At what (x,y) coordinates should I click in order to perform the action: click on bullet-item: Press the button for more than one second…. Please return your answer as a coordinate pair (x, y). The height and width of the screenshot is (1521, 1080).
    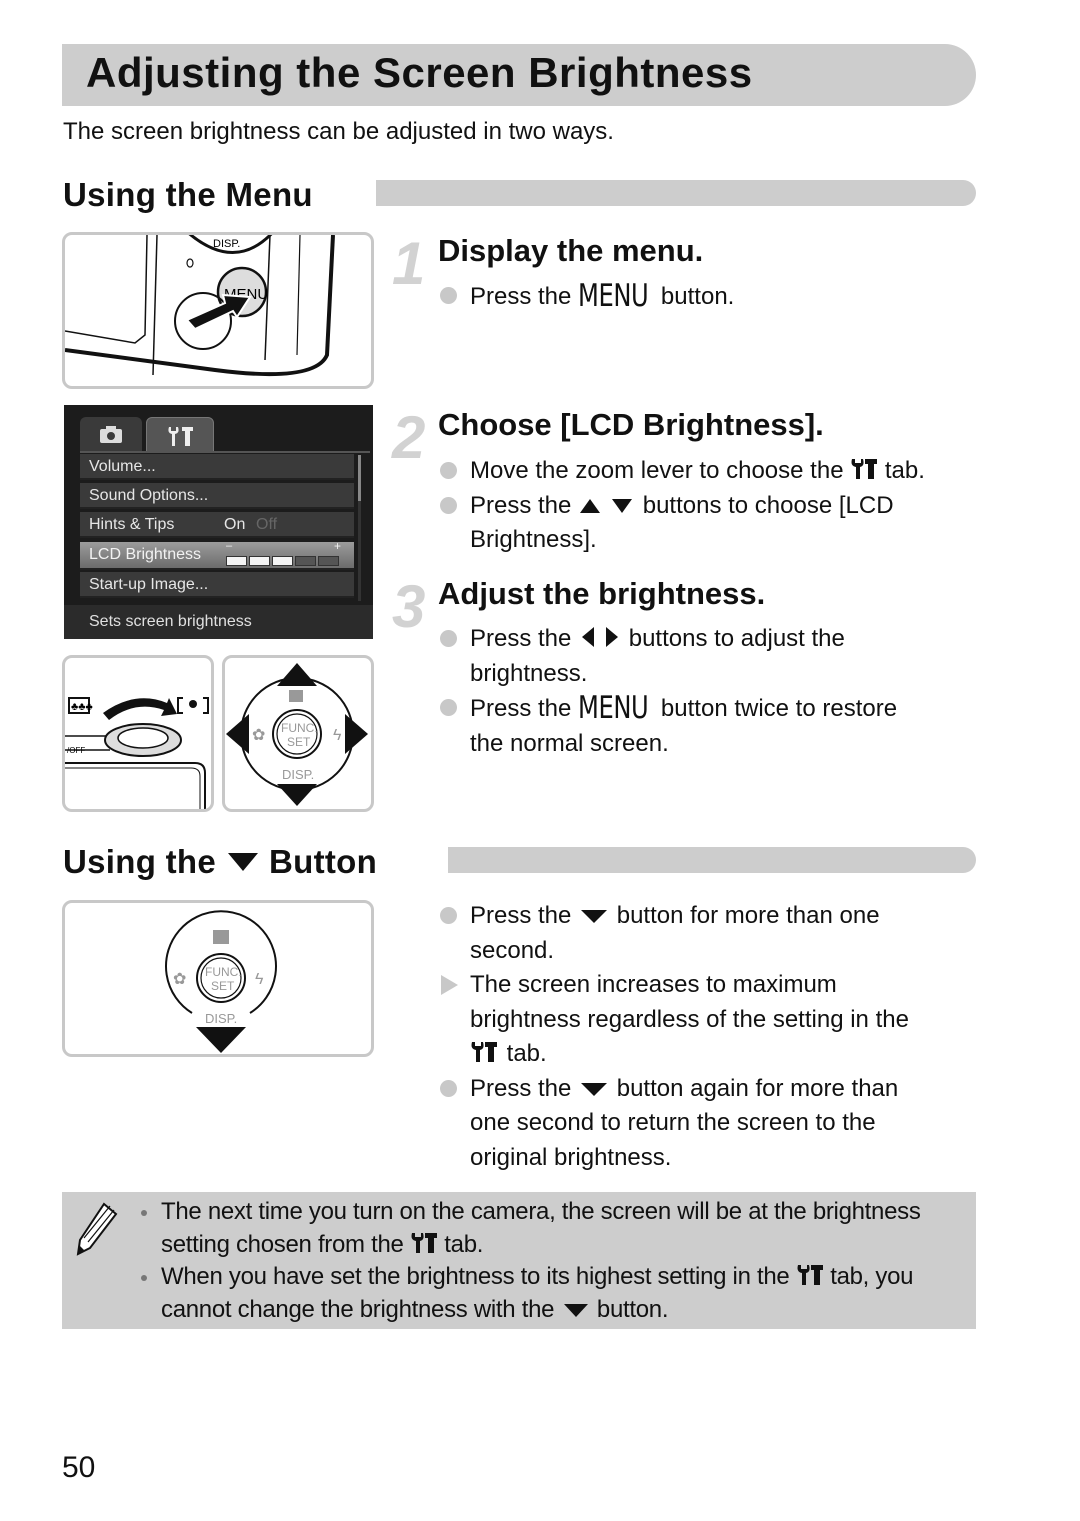
    Looking at the image, I should click on (718, 933).